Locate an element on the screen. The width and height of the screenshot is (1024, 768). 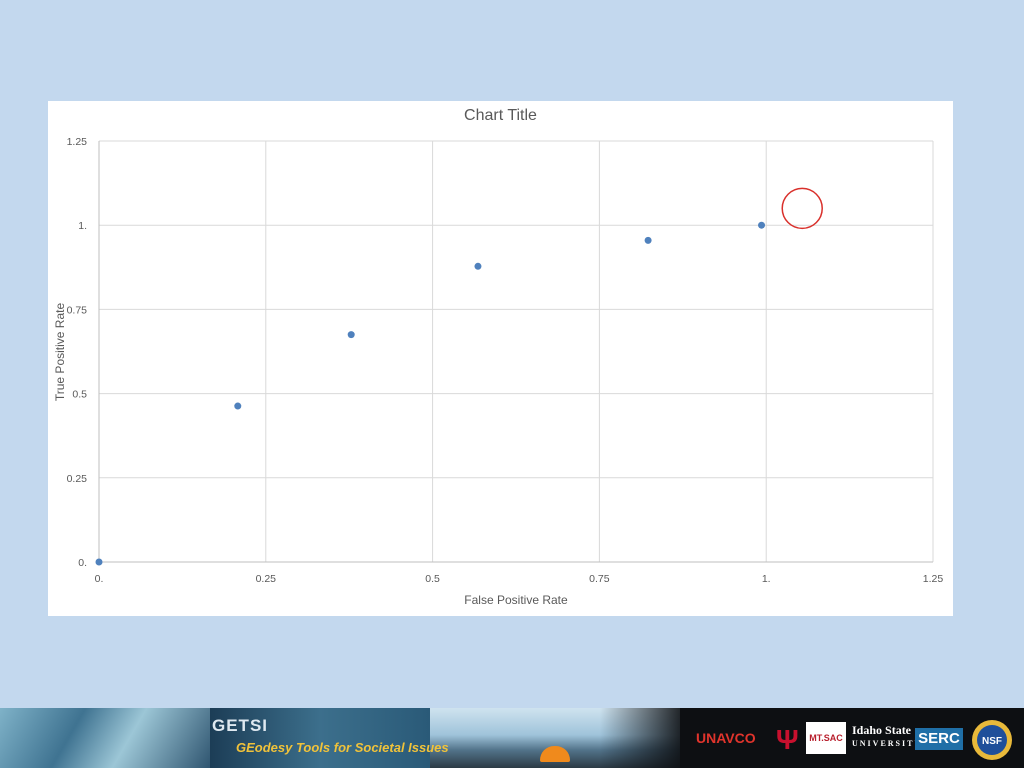
x-tick-label: 0.75 is located at coordinates (599, 579).